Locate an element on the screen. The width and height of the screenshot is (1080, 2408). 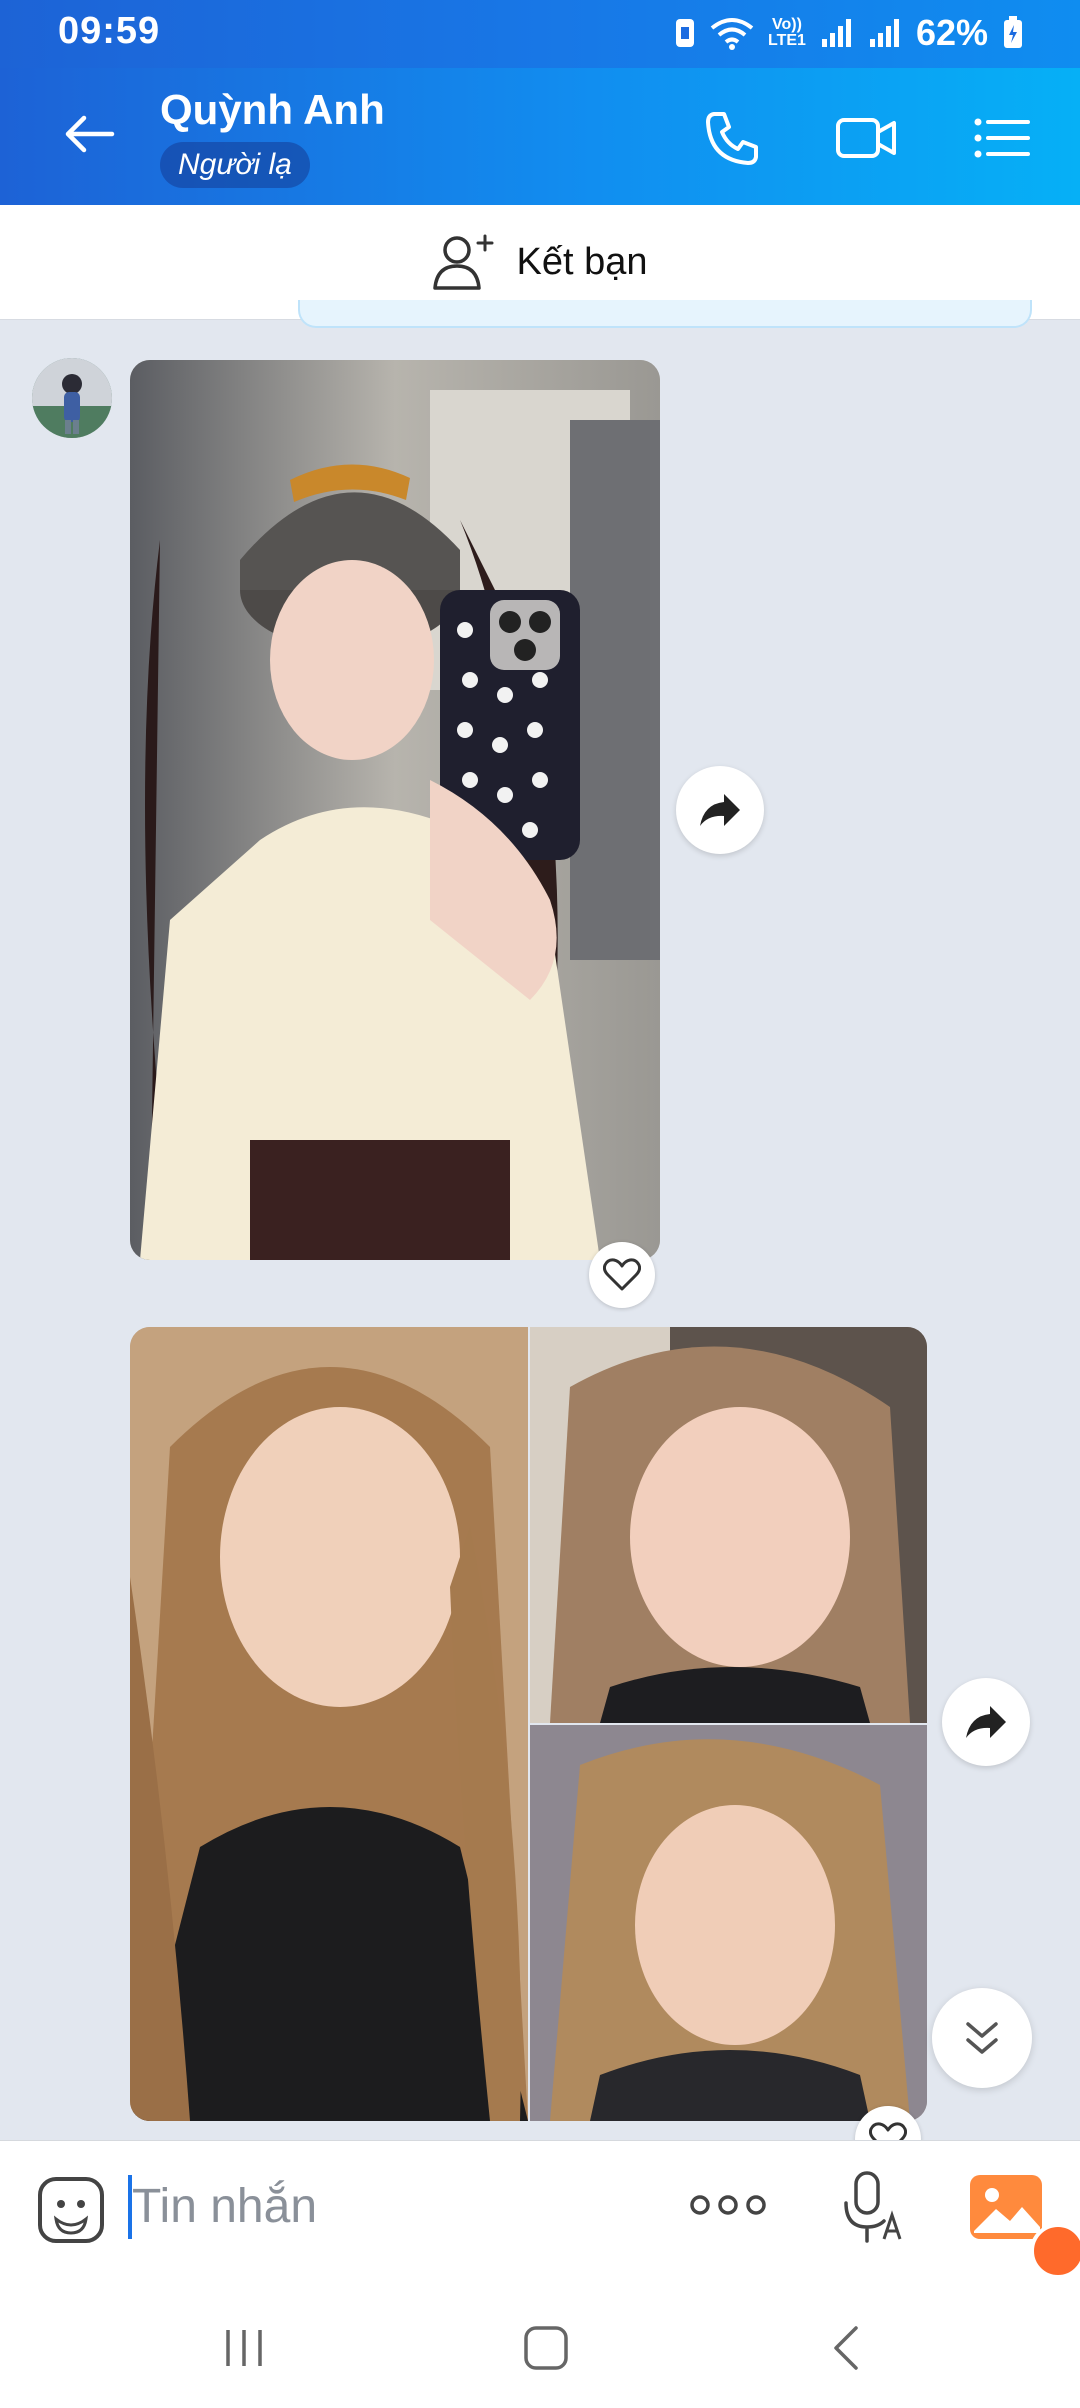
previous-message-bubble is located at coordinates (665, 314).